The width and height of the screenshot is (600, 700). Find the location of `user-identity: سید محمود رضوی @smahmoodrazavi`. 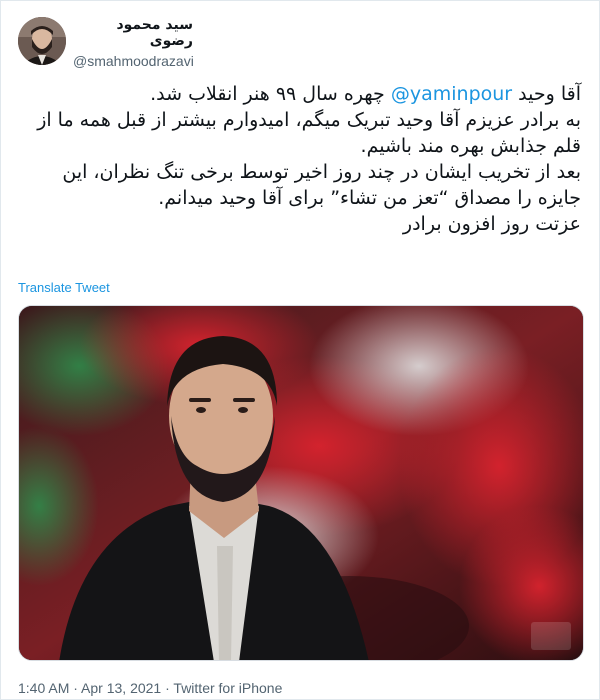

user-identity: سید محمود رضوی @smahmoodrazavi is located at coordinates (133, 43).